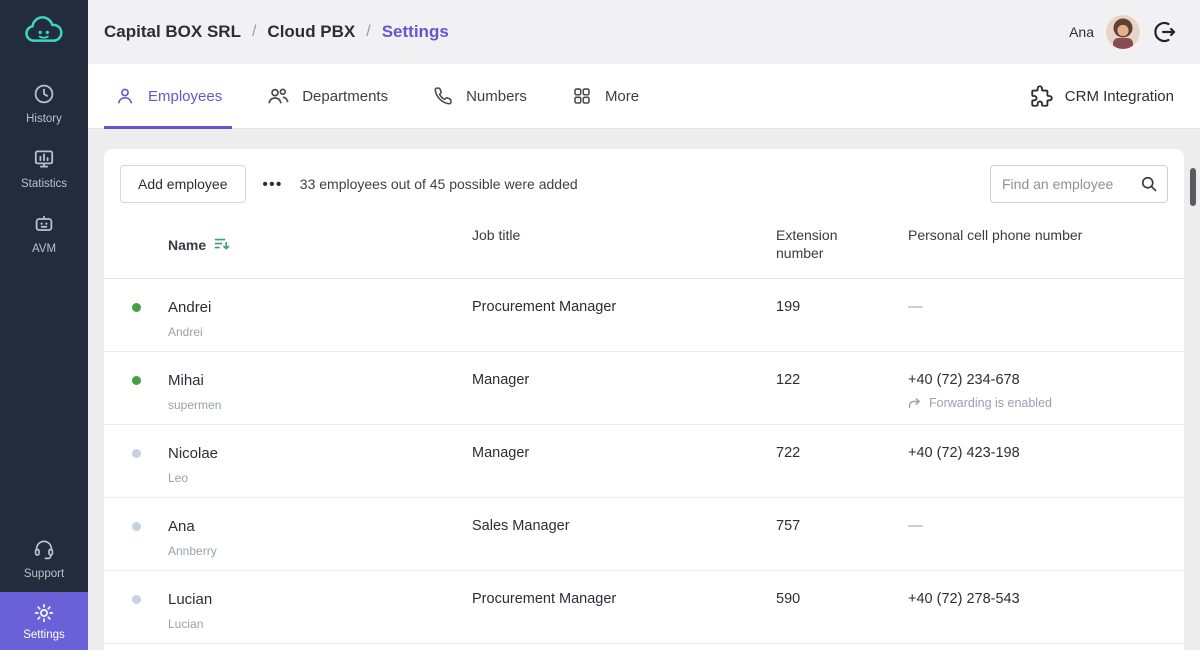  I want to click on column-label: Name, so click(187, 244).